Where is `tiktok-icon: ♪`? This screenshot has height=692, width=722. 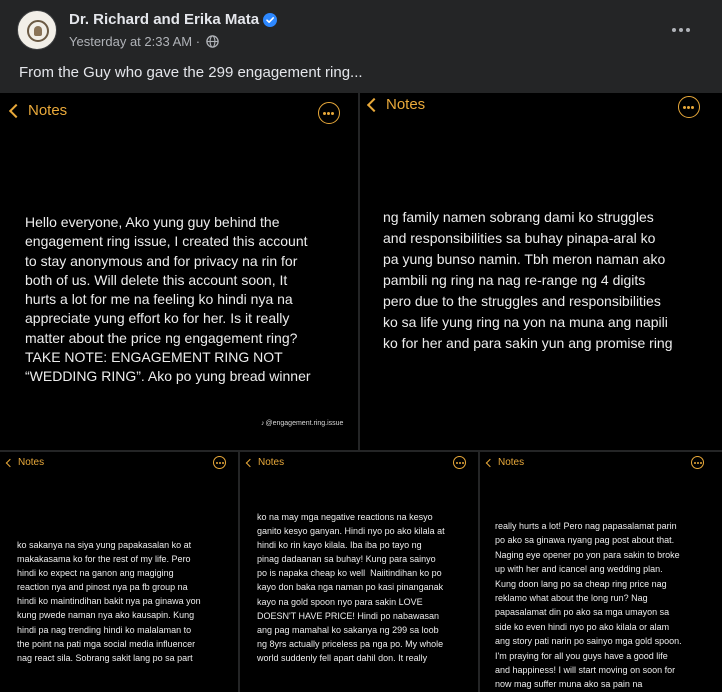
tiktok-icon: ♪ is located at coordinates (263, 423).